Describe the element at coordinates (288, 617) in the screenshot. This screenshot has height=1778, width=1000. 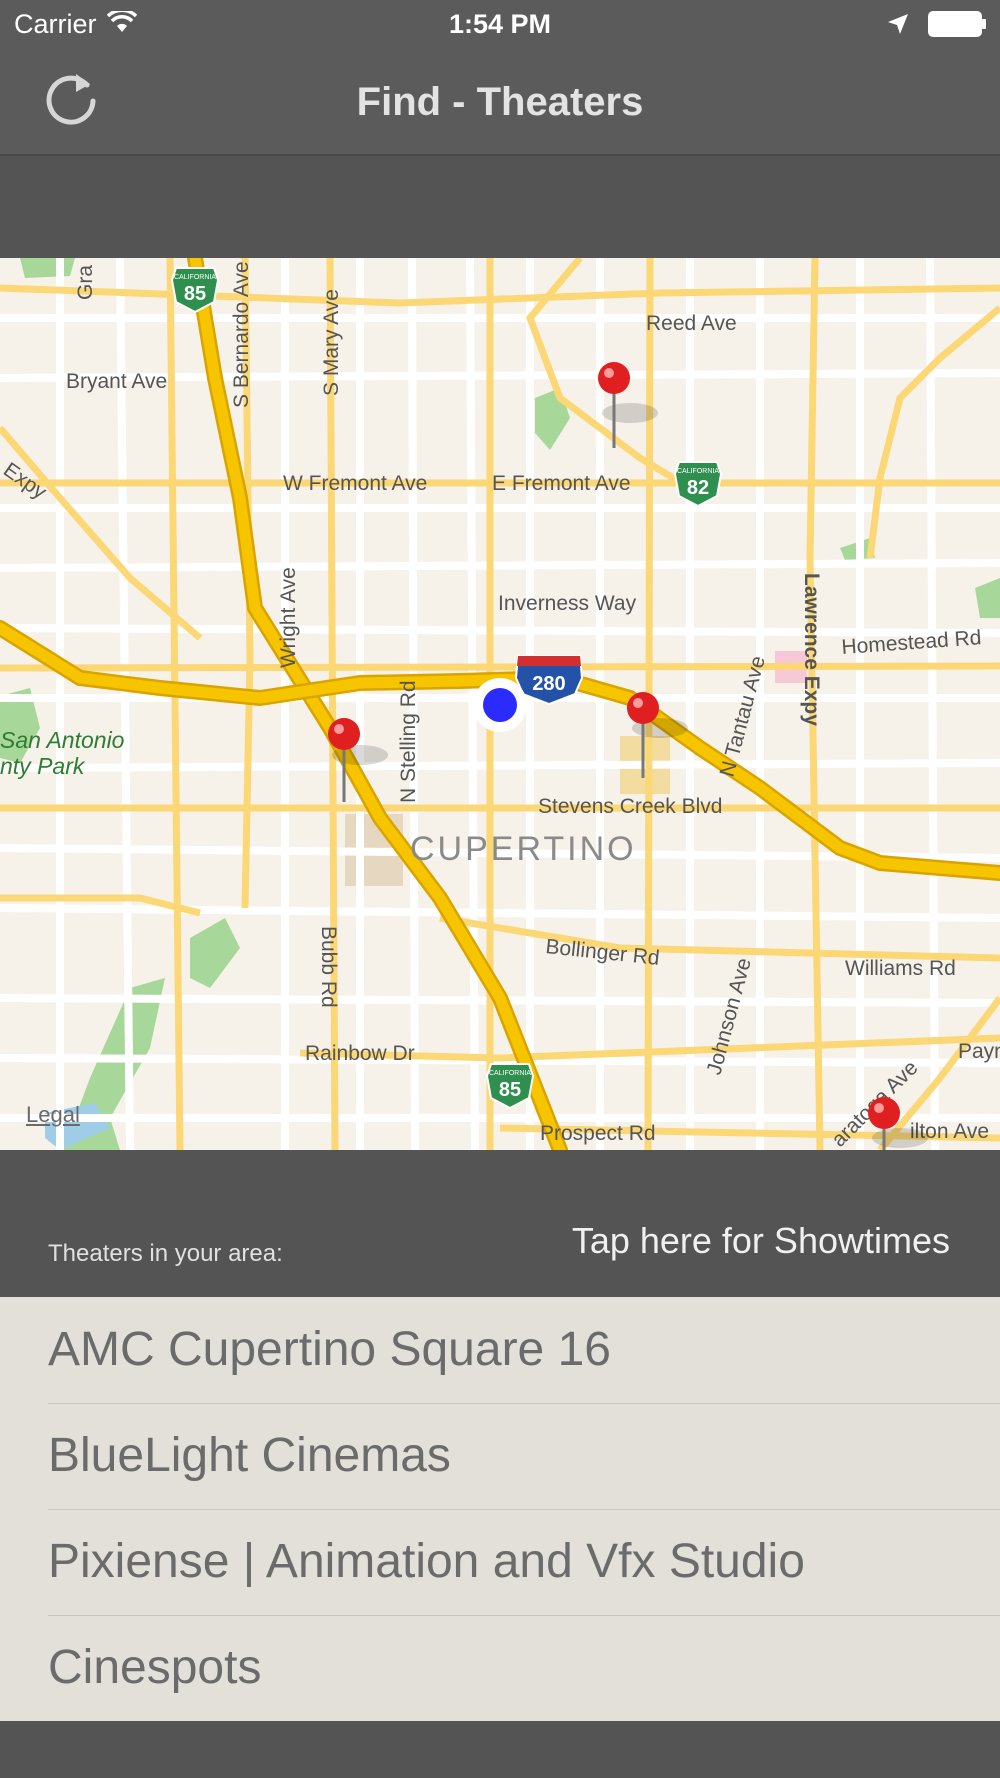
I see `street-label: Wright Ave` at that location.